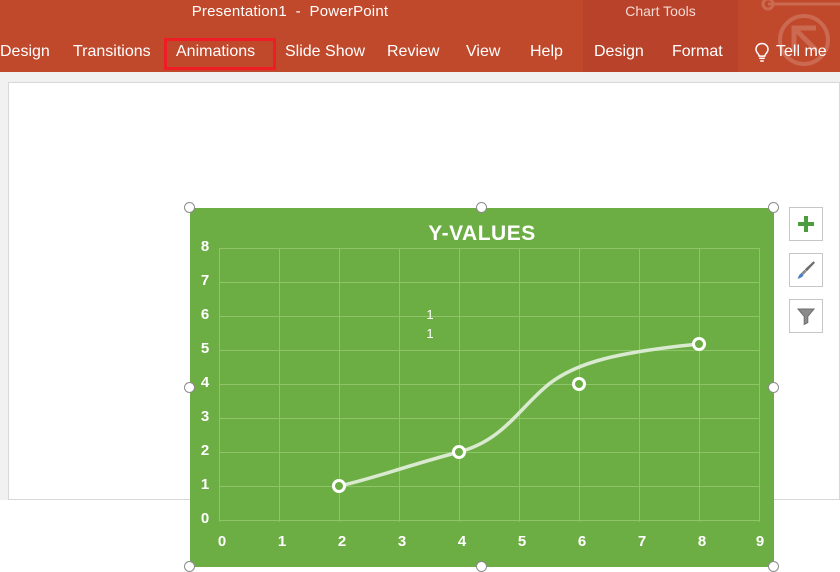 The image size is (840, 572). What do you see at coordinates (619, 52) in the screenshot?
I see `tab-chart-design: Design` at bounding box center [619, 52].